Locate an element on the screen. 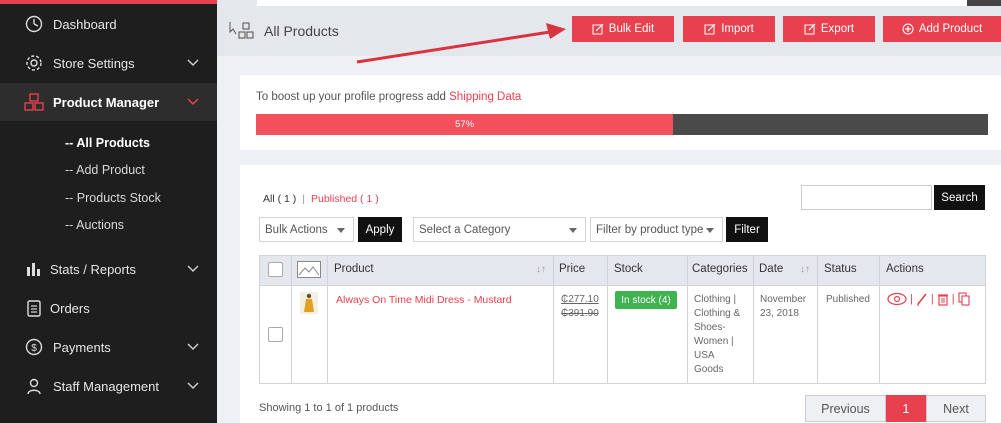  sidebar-item-dashboard: Dashboard is located at coordinates (108, 24).